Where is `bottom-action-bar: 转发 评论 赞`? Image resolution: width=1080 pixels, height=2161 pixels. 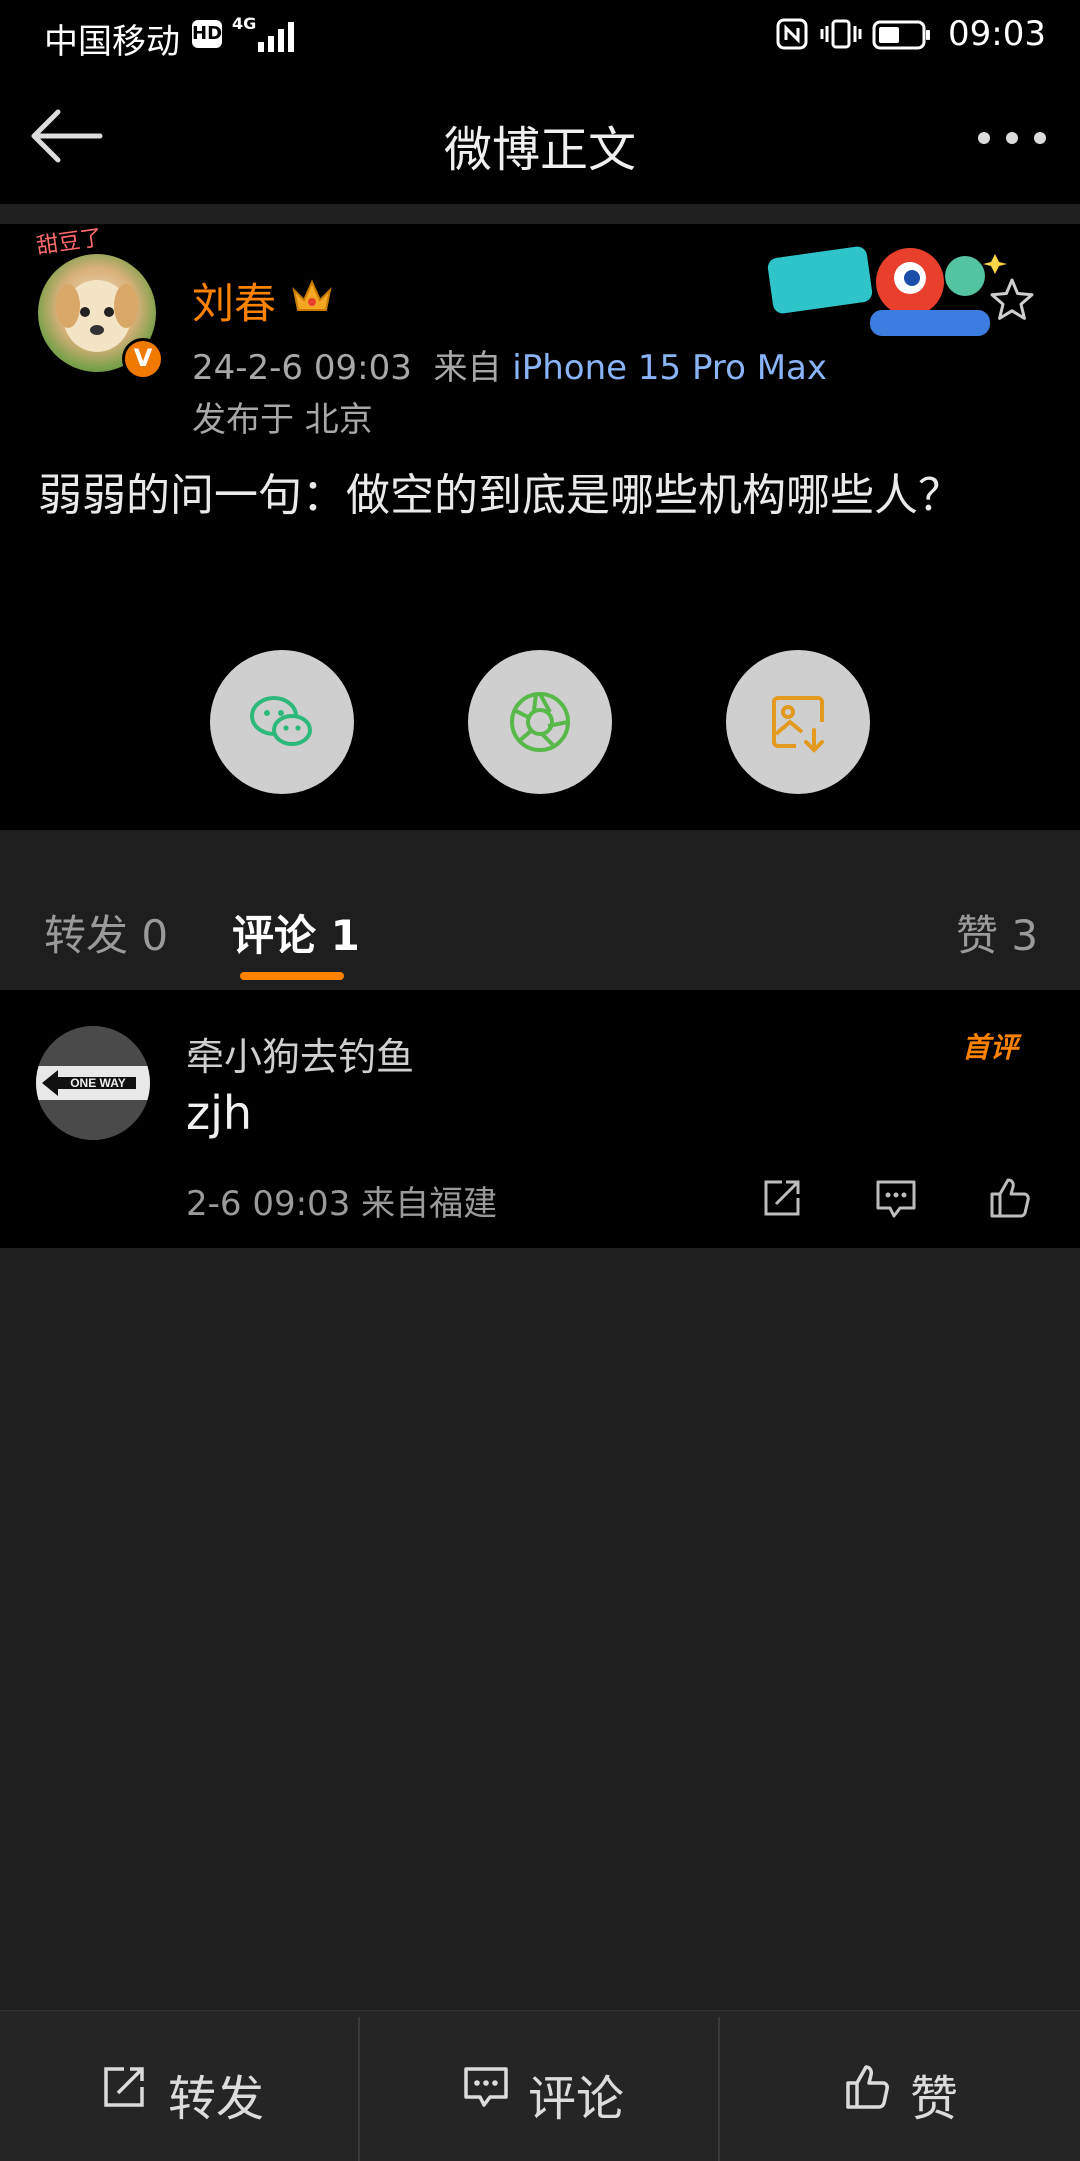
bottom-action-bar: 转发 评论 赞 is located at coordinates (540, 2085).